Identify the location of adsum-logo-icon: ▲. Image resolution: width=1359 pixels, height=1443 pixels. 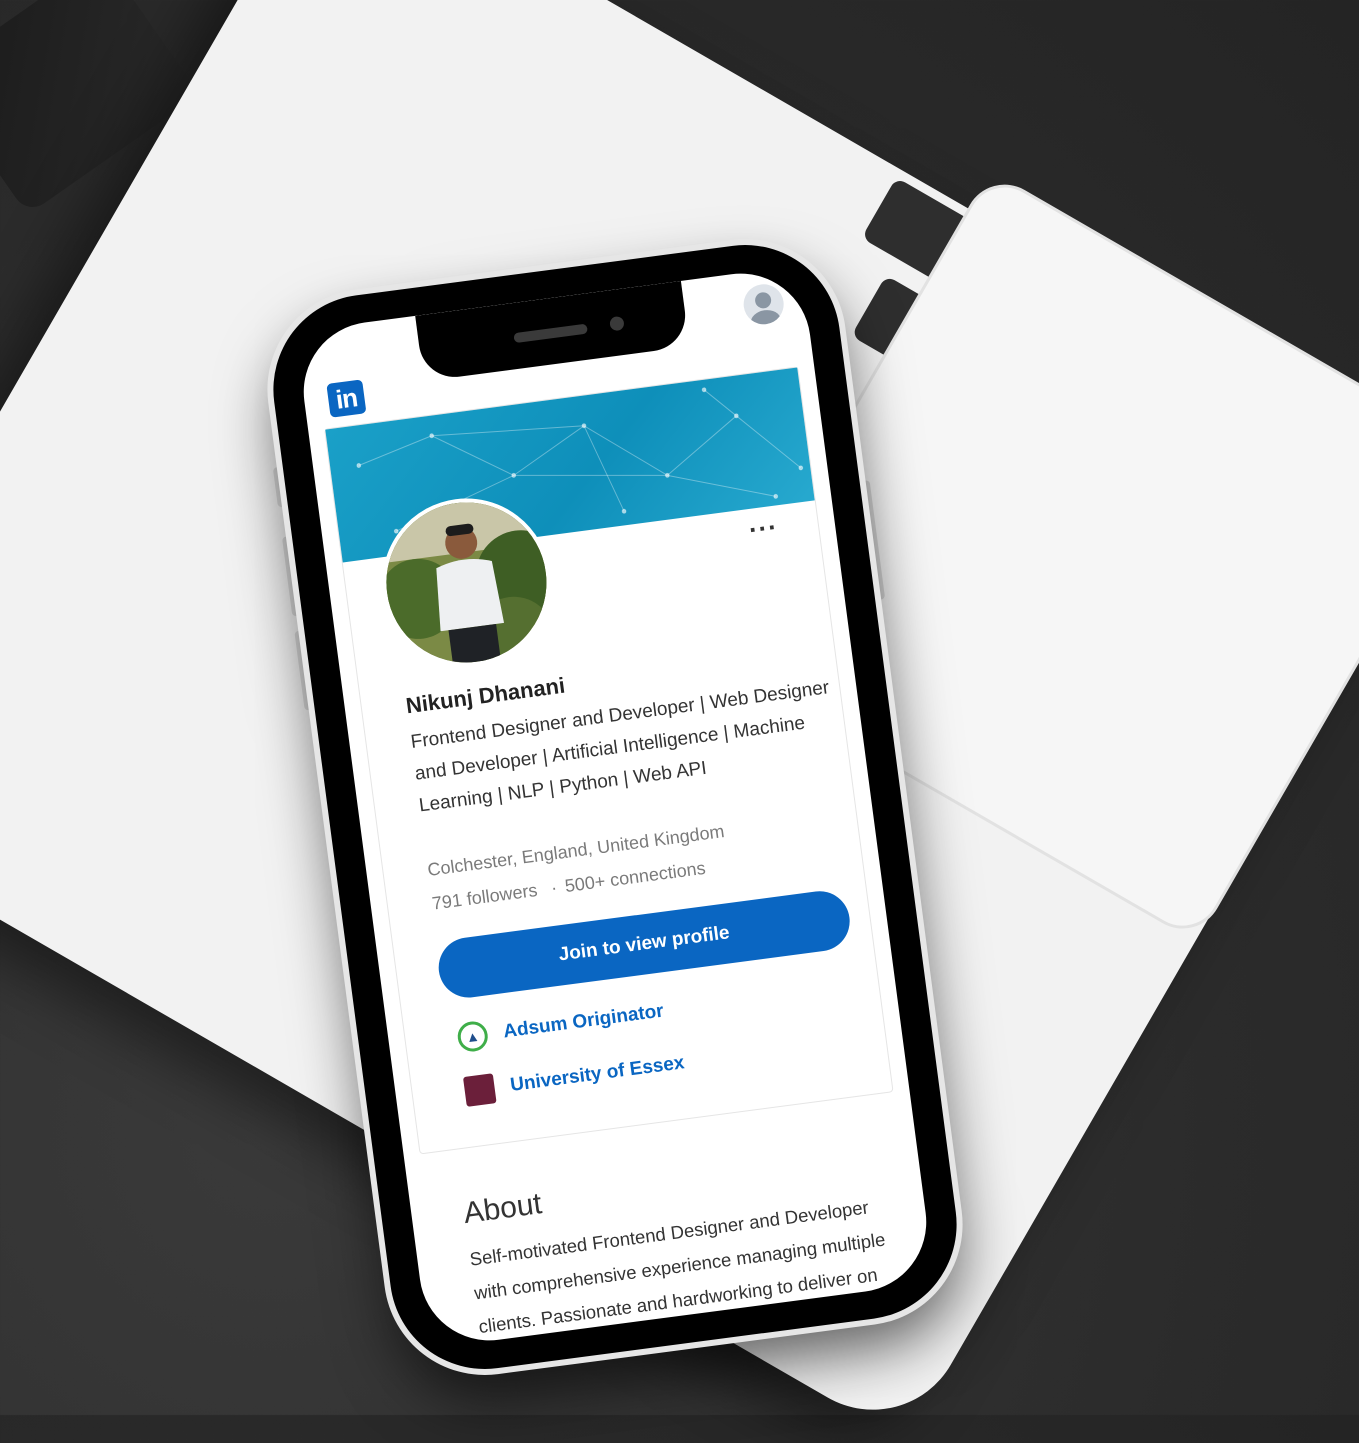
(472, 1036).